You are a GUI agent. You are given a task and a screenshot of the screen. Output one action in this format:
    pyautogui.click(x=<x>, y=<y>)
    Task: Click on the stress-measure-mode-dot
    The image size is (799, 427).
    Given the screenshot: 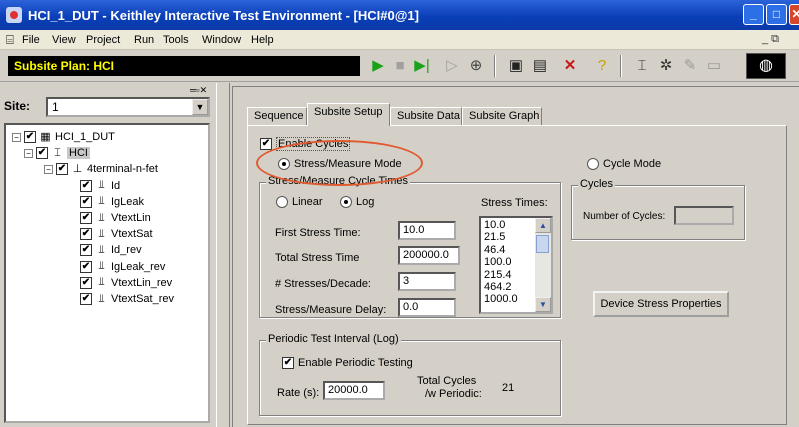 What is the action you would take?
    pyautogui.click(x=284, y=164)
    